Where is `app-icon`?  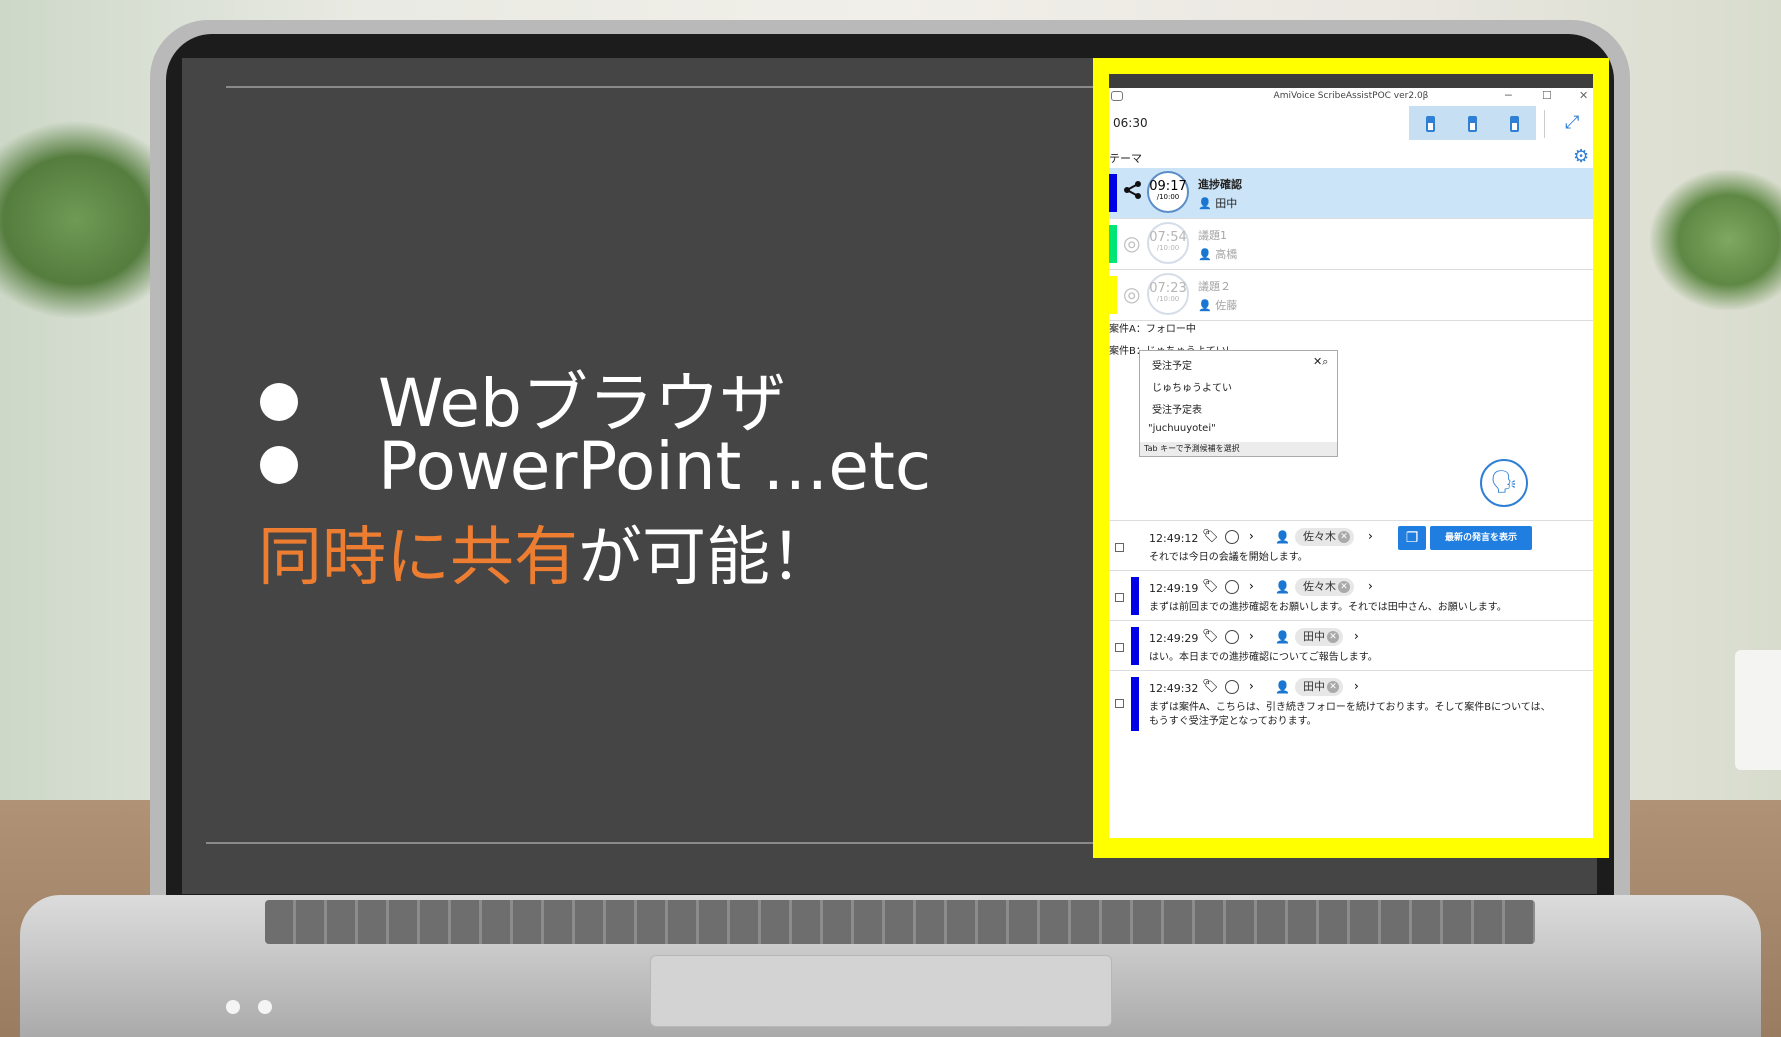
app-icon is located at coordinates (1117, 96).